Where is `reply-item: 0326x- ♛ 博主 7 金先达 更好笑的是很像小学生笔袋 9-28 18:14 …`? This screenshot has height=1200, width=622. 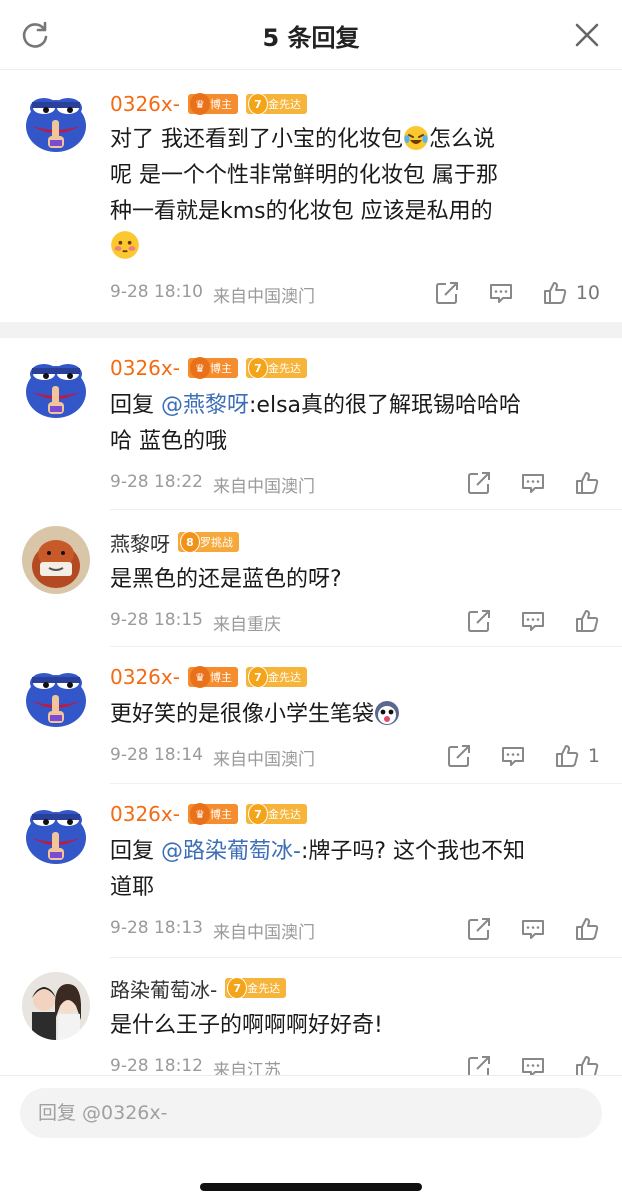
reply-item: 0326x- ♛ 博主 7 金先达 更好笑的是很像小学生笔袋 9-28 18:14 … is located at coordinates (311, 715).